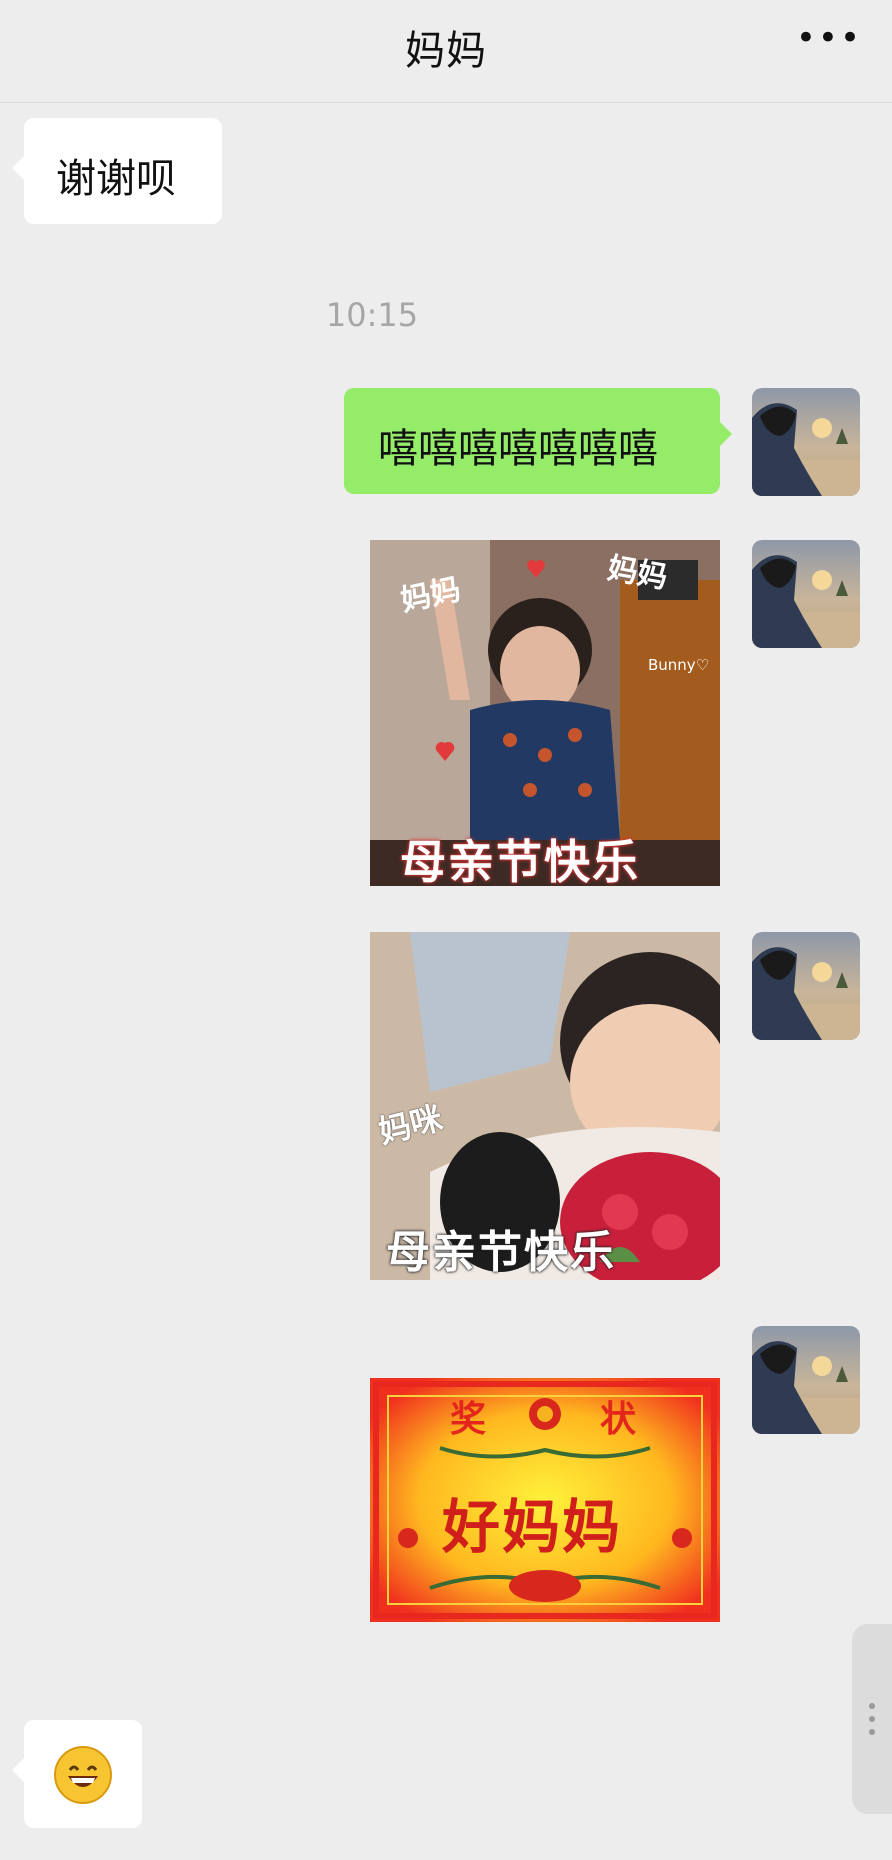 The height and width of the screenshot is (1860, 892). Describe the element at coordinates (532, 1527) in the screenshot. I see `certificate-title: 好妈妈` at that location.